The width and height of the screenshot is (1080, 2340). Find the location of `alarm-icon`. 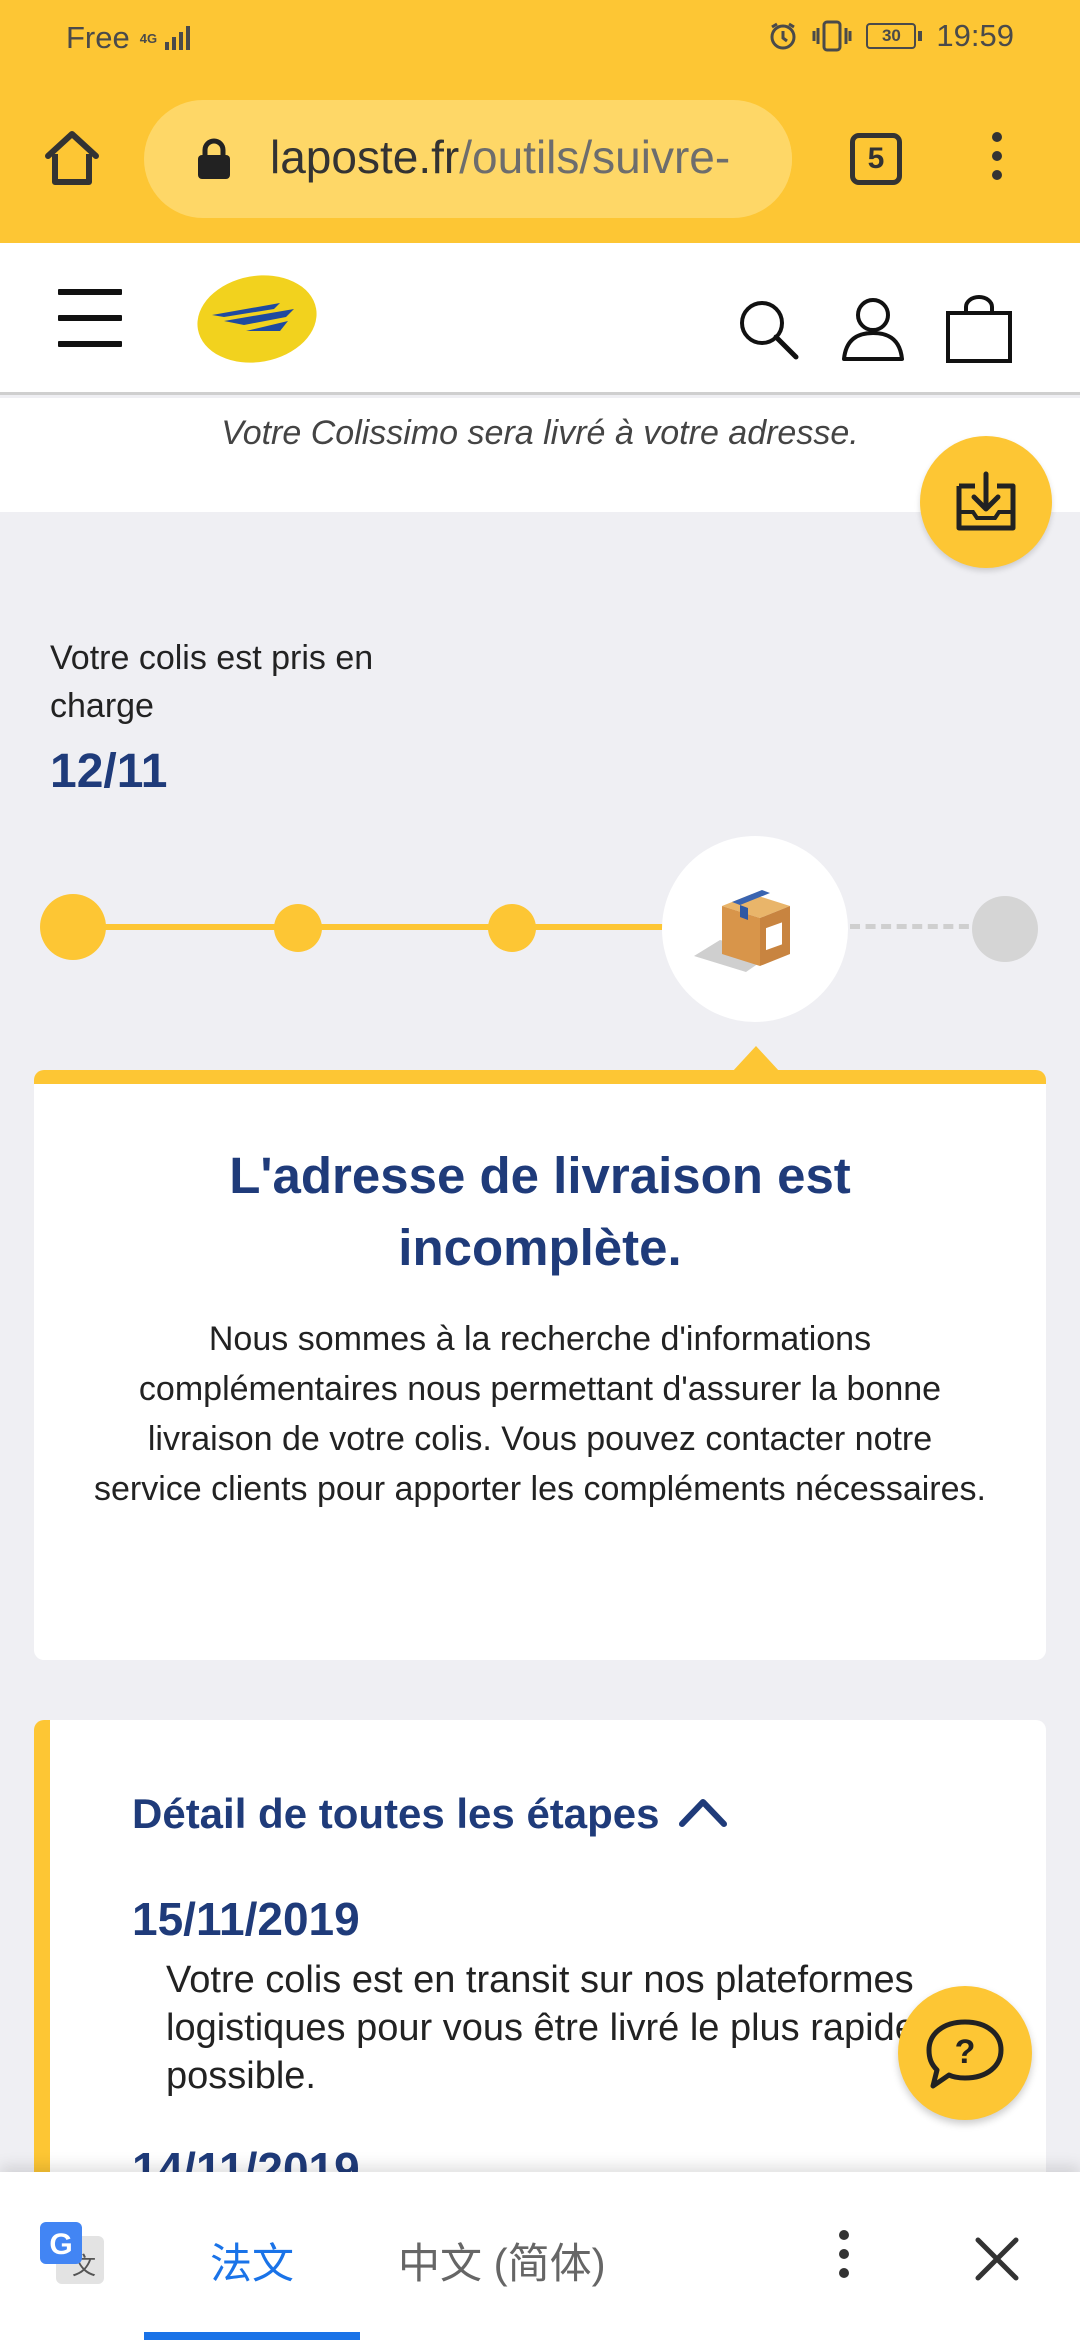

alarm-icon is located at coordinates (783, 36).